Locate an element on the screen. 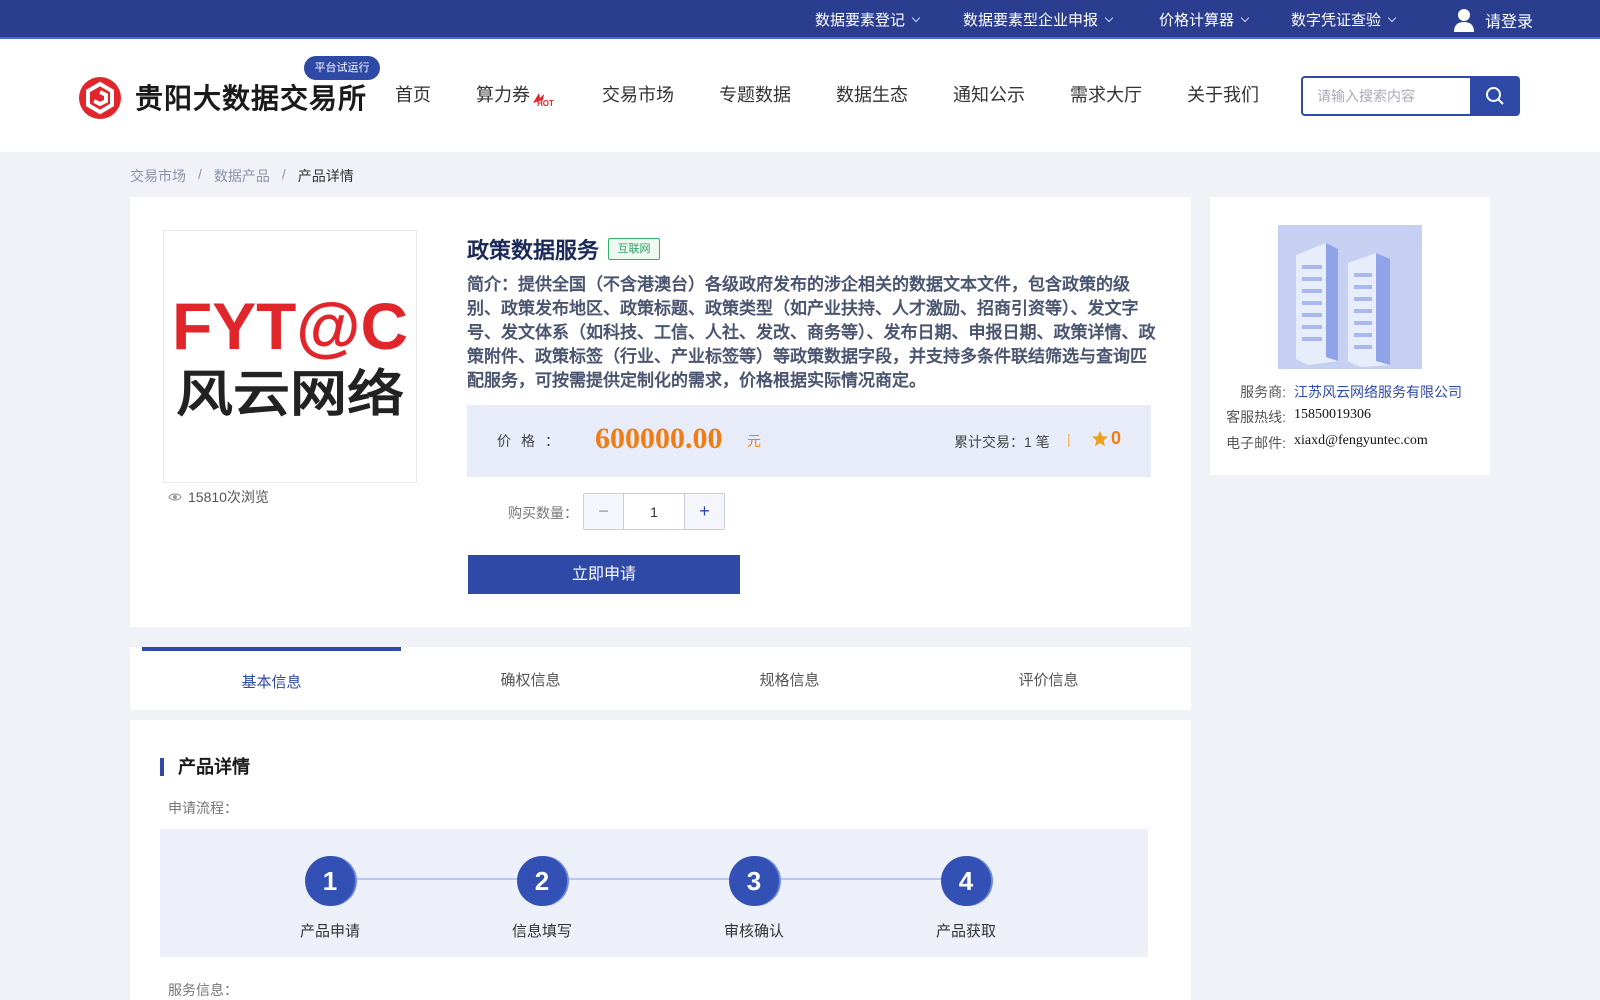  tab-basic-info: 基本信息 is located at coordinates (271, 678).